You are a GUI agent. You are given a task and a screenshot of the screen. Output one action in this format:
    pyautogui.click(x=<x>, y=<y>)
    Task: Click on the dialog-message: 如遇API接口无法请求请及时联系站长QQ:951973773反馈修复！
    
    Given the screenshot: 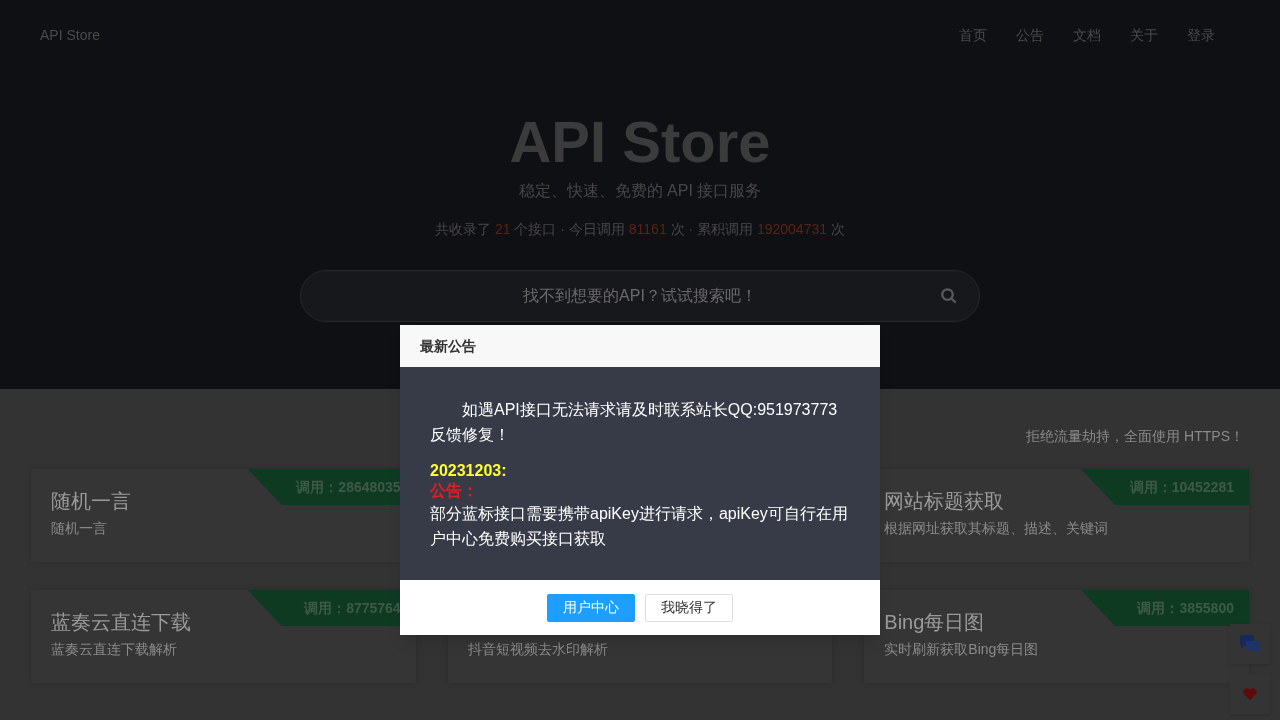 What is the action you would take?
    pyautogui.click(x=634, y=422)
    